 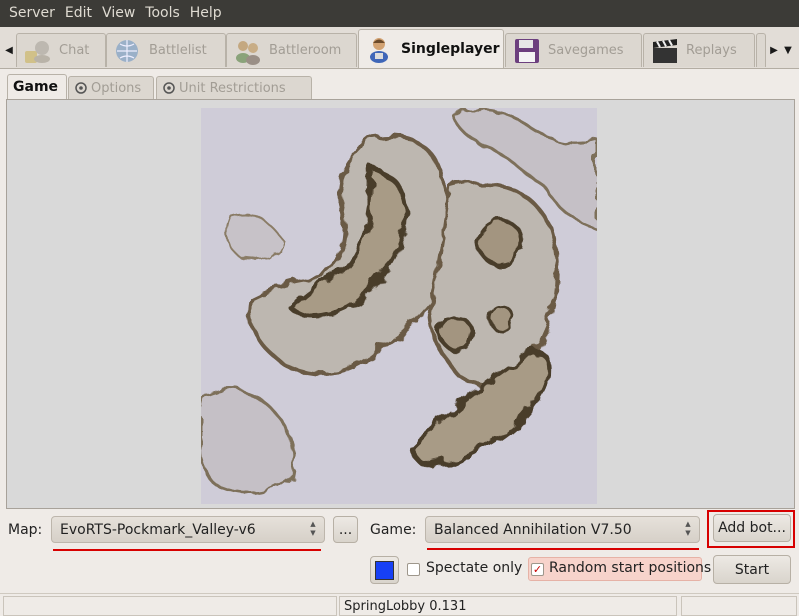 I want to click on menu-bar: Server Edit View Tools Help, so click(x=399, y=13).